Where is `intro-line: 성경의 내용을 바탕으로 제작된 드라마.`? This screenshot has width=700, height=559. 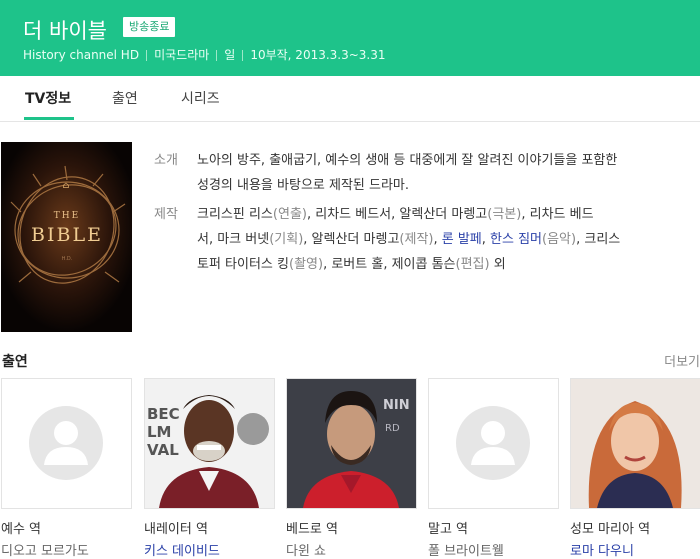
intro-line: 성경의 내용을 바탕으로 제작된 드라마. is located at coordinates (303, 185).